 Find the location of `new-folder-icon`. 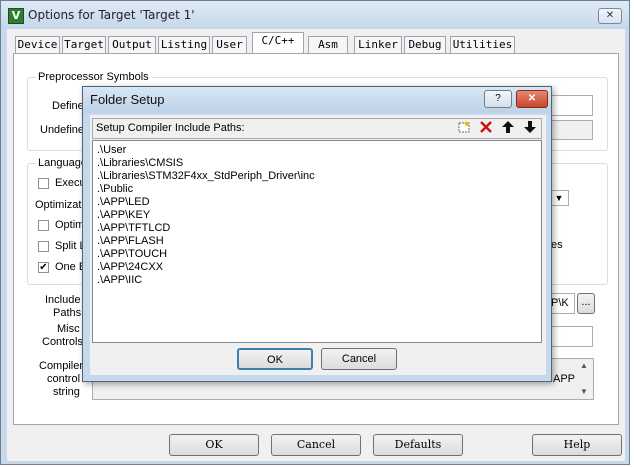

new-folder-icon is located at coordinates (464, 128).